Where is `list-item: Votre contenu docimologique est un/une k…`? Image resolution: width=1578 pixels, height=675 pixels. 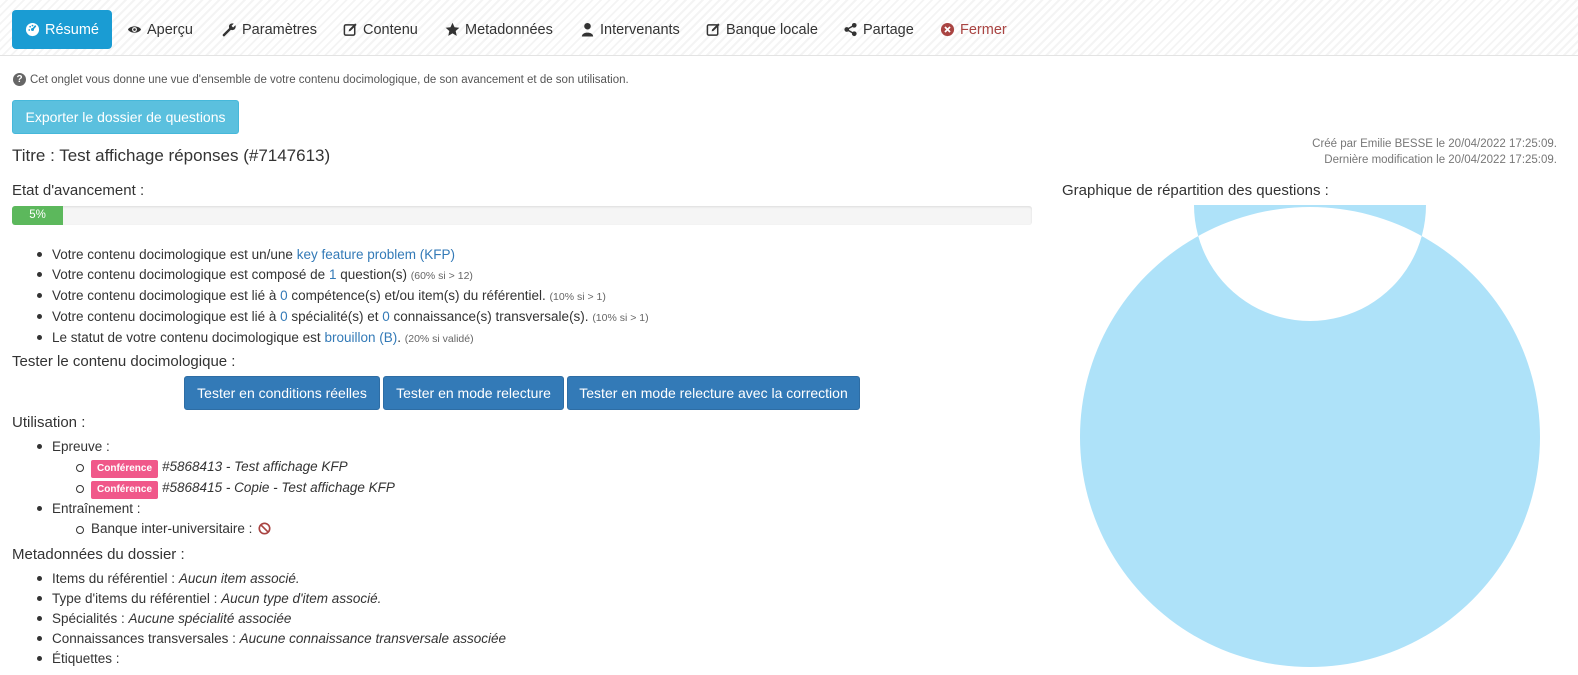 list-item: Votre contenu docimologique est un/une k… is located at coordinates (343, 255).